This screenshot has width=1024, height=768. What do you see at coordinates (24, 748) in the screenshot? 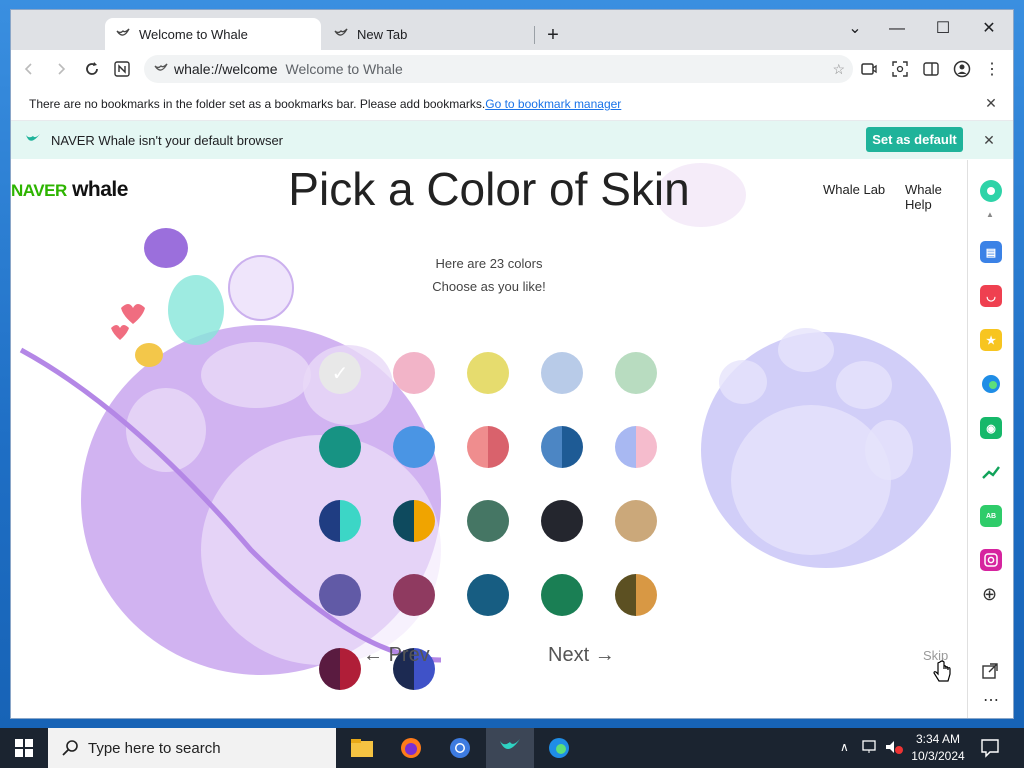
I see `windows-start-icon` at bounding box center [24, 748].